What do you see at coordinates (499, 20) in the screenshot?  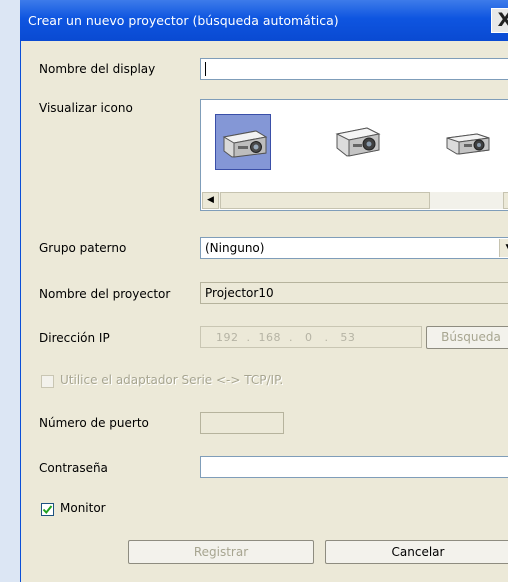 I see `close-button: X` at bounding box center [499, 20].